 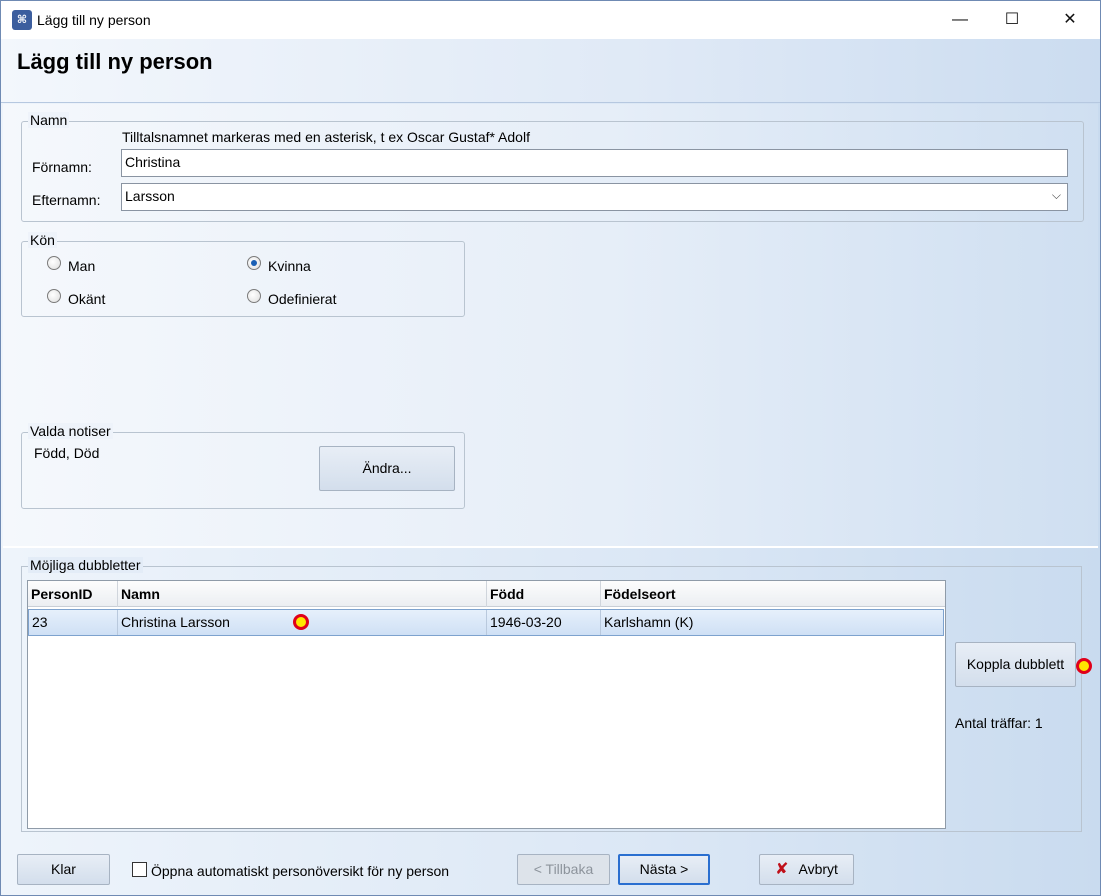 What do you see at coordinates (254, 296) in the screenshot?
I see `radio-odefinierat` at bounding box center [254, 296].